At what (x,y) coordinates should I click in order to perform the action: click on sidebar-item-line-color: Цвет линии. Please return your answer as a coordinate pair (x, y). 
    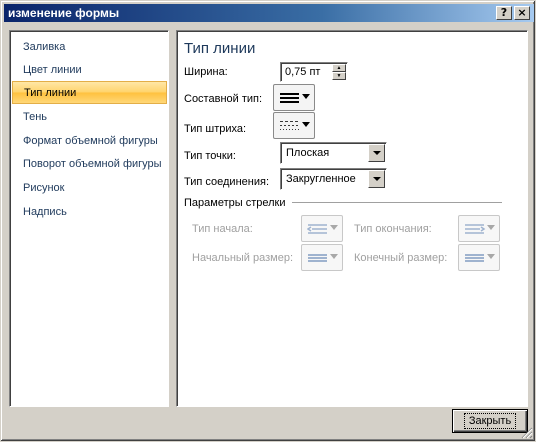
    Looking at the image, I should click on (89, 70).